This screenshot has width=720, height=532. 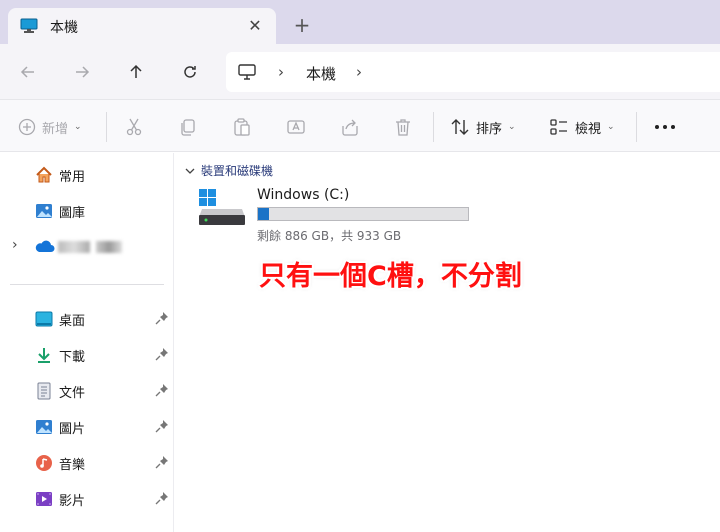 What do you see at coordinates (87, 427) in the screenshot?
I see `sidebar-item-pictures: 圖片` at bounding box center [87, 427].